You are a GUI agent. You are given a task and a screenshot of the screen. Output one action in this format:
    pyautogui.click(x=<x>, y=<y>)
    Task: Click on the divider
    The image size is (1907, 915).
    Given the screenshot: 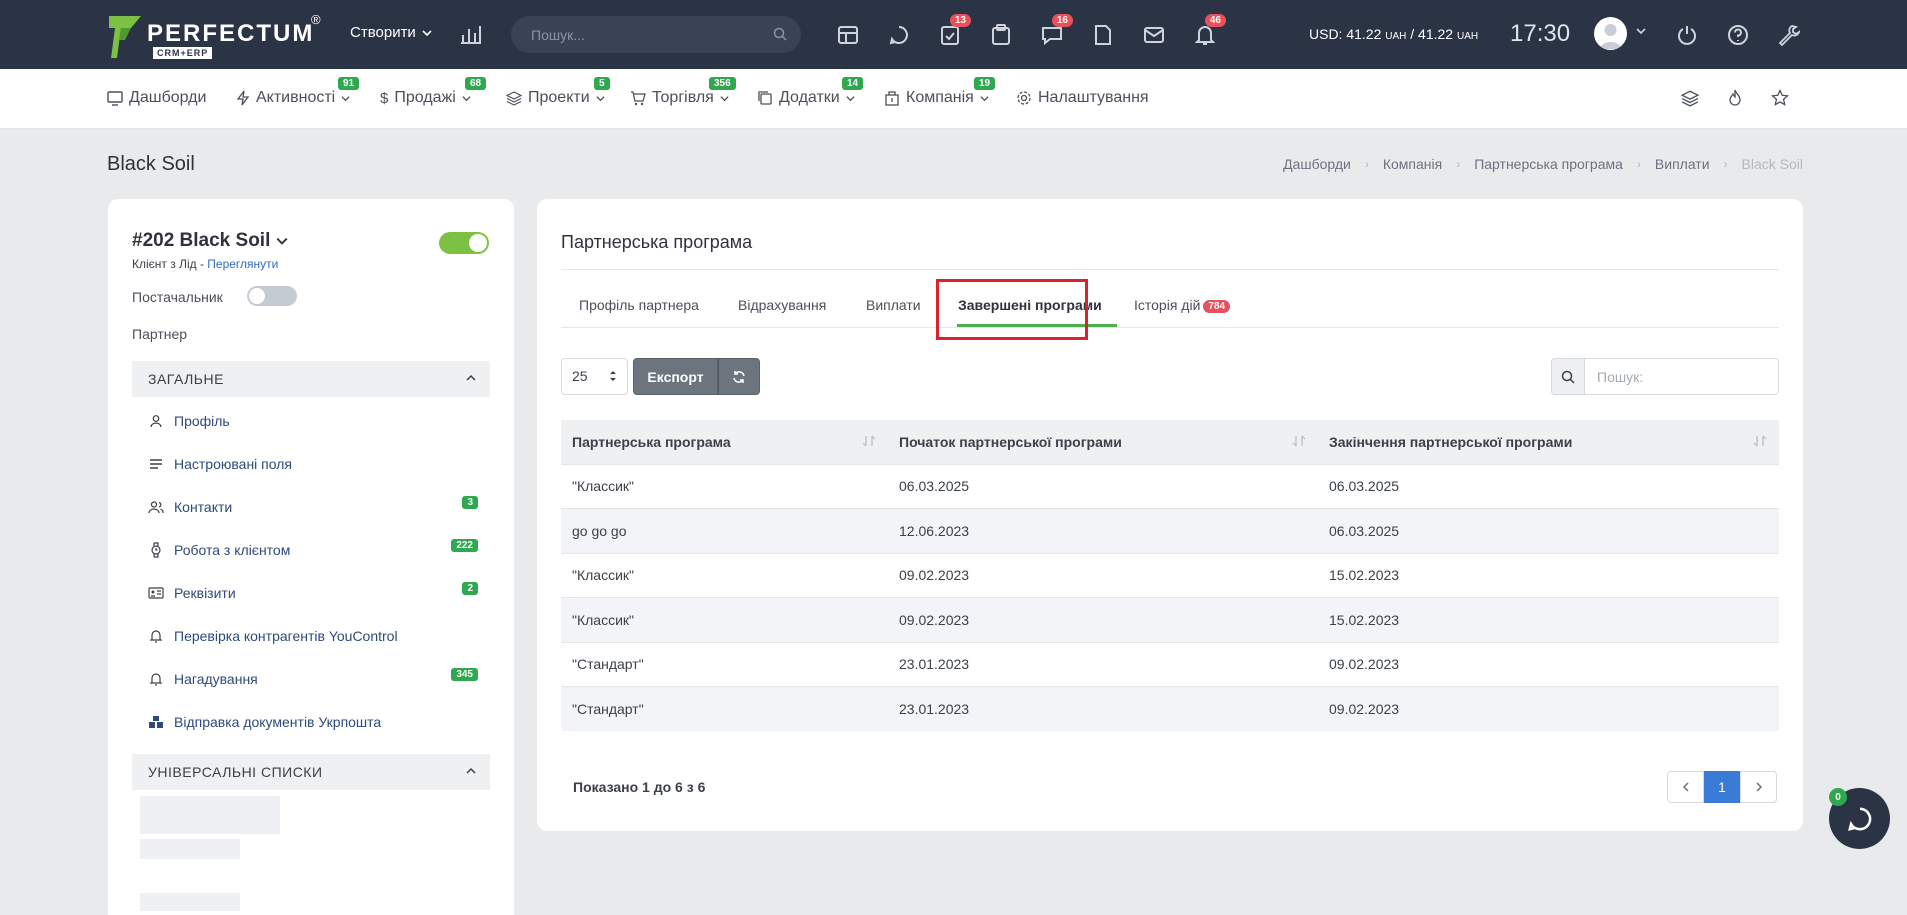 What is the action you would take?
    pyautogui.click(x=1170, y=269)
    